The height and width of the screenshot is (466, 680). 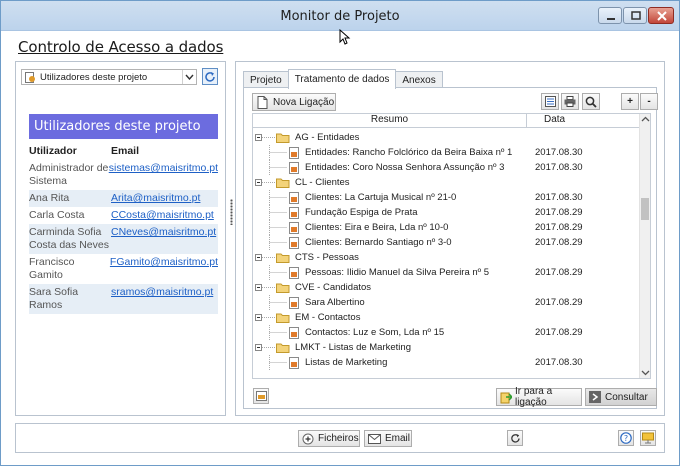 I want to click on maximize-button, so click(x=635, y=15).